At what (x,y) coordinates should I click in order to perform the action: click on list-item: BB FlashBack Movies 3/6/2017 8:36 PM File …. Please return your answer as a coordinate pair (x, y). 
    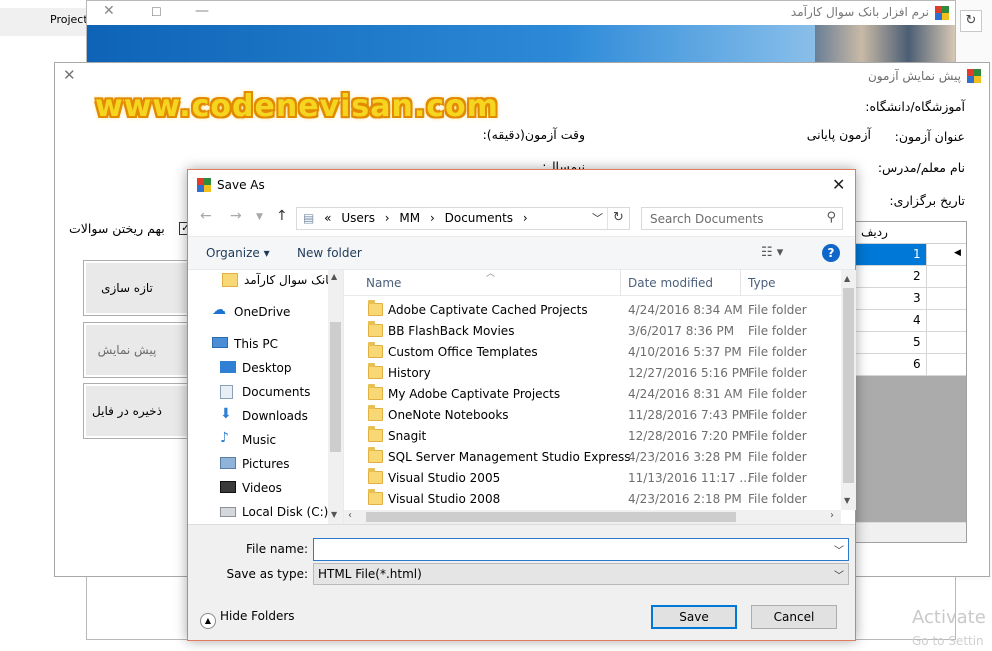
    Looking at the image, I should click on (592, 331).